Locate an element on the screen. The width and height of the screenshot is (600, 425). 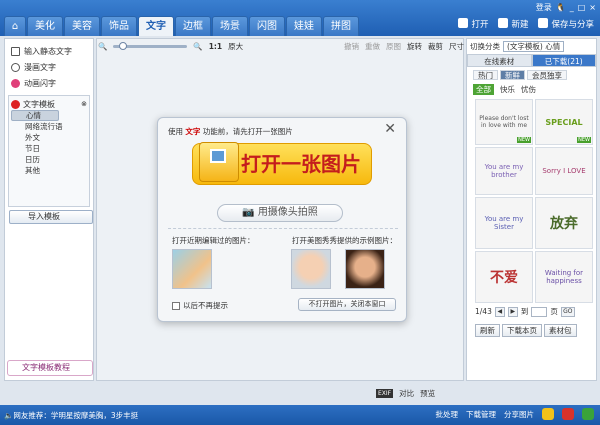
camera-button: 📷 用摄像头拍照 is located at coordinates (280, 213).